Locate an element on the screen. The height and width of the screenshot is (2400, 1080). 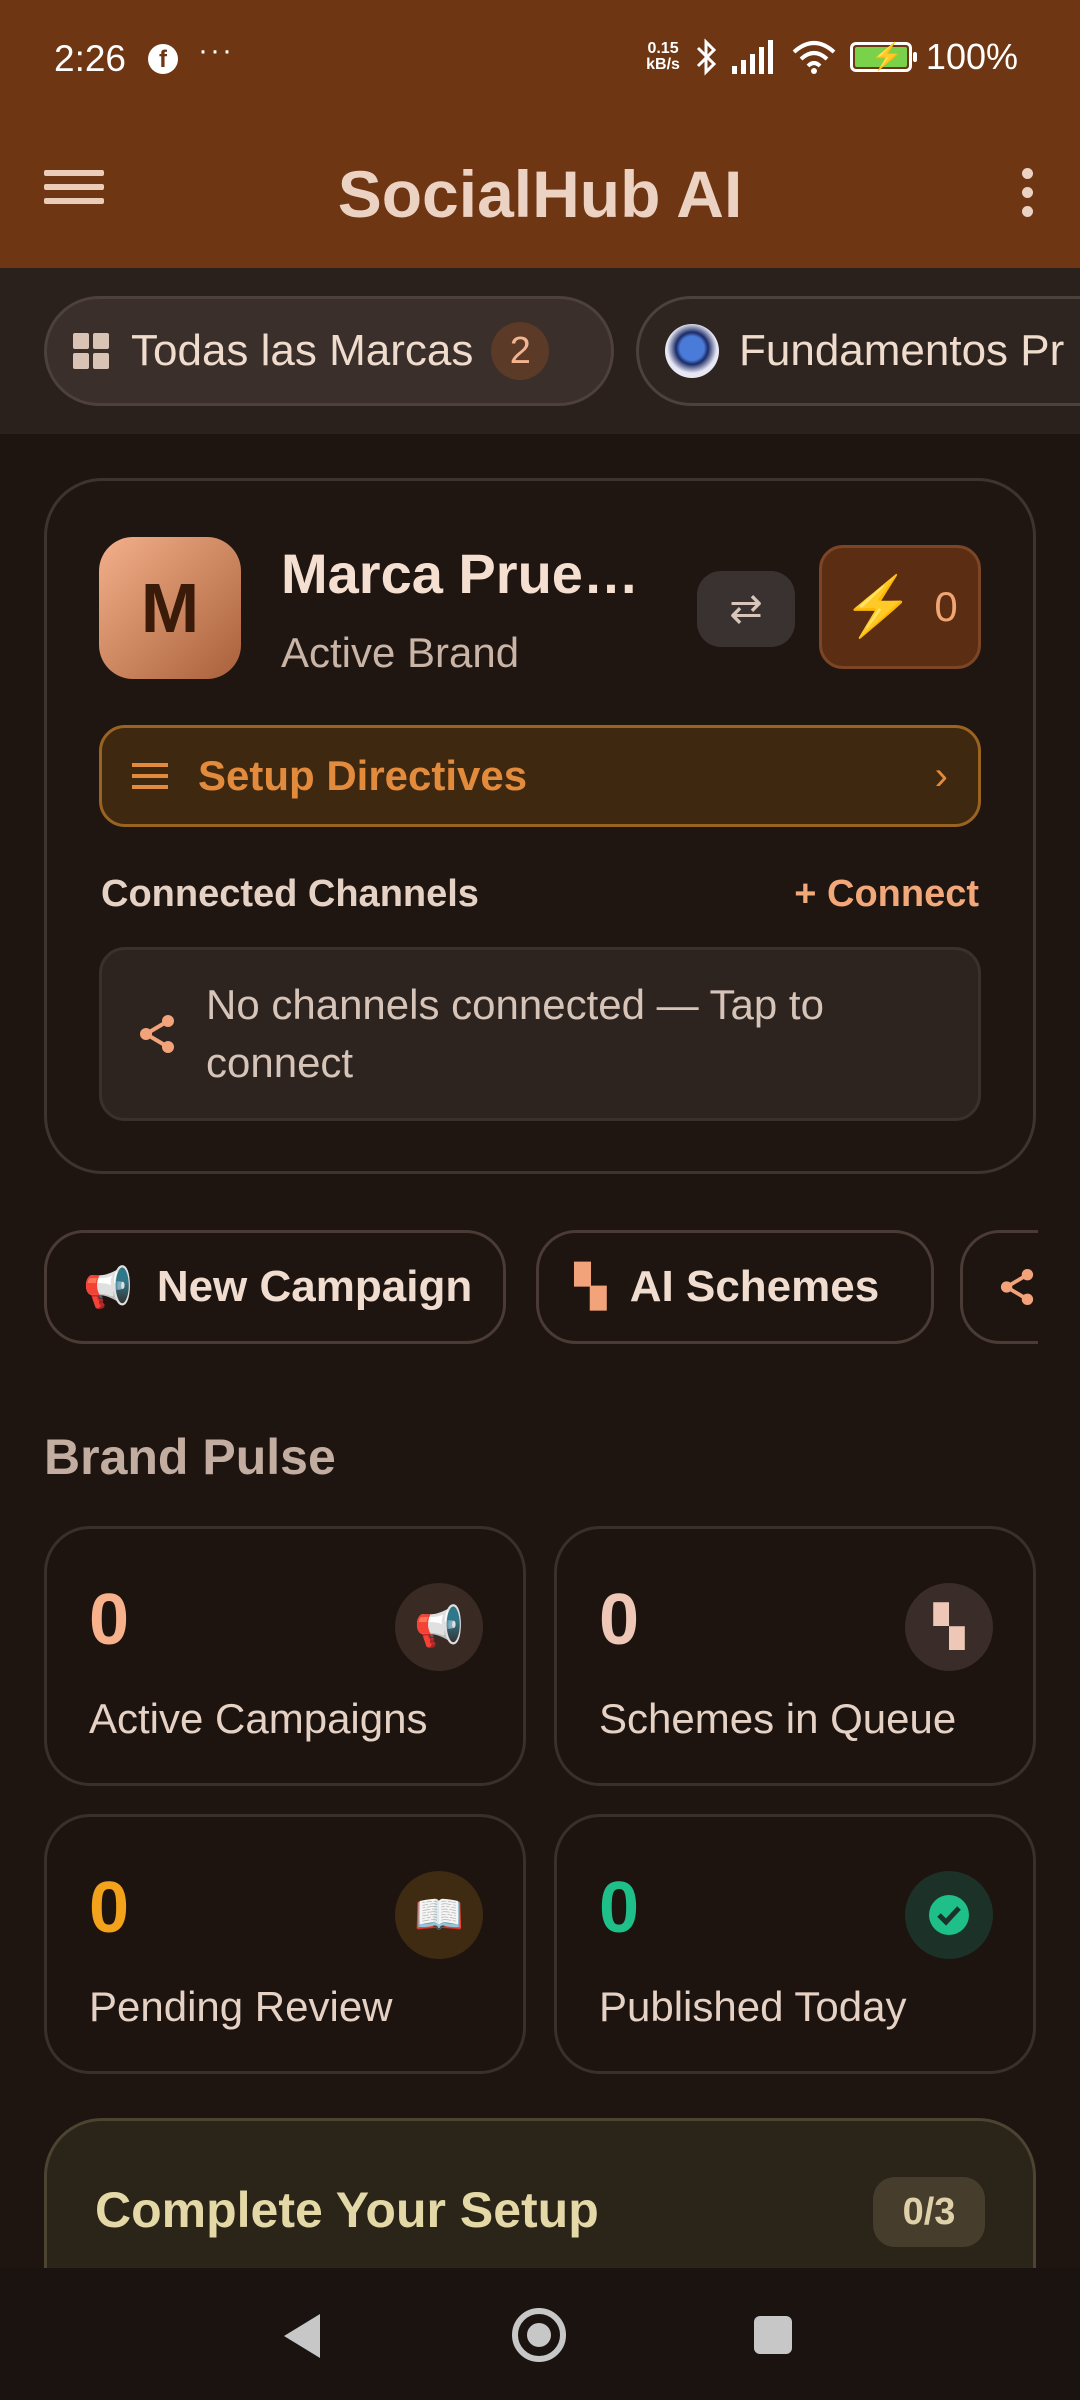
battery-percent: 100% is located at coordinates (971, 56).